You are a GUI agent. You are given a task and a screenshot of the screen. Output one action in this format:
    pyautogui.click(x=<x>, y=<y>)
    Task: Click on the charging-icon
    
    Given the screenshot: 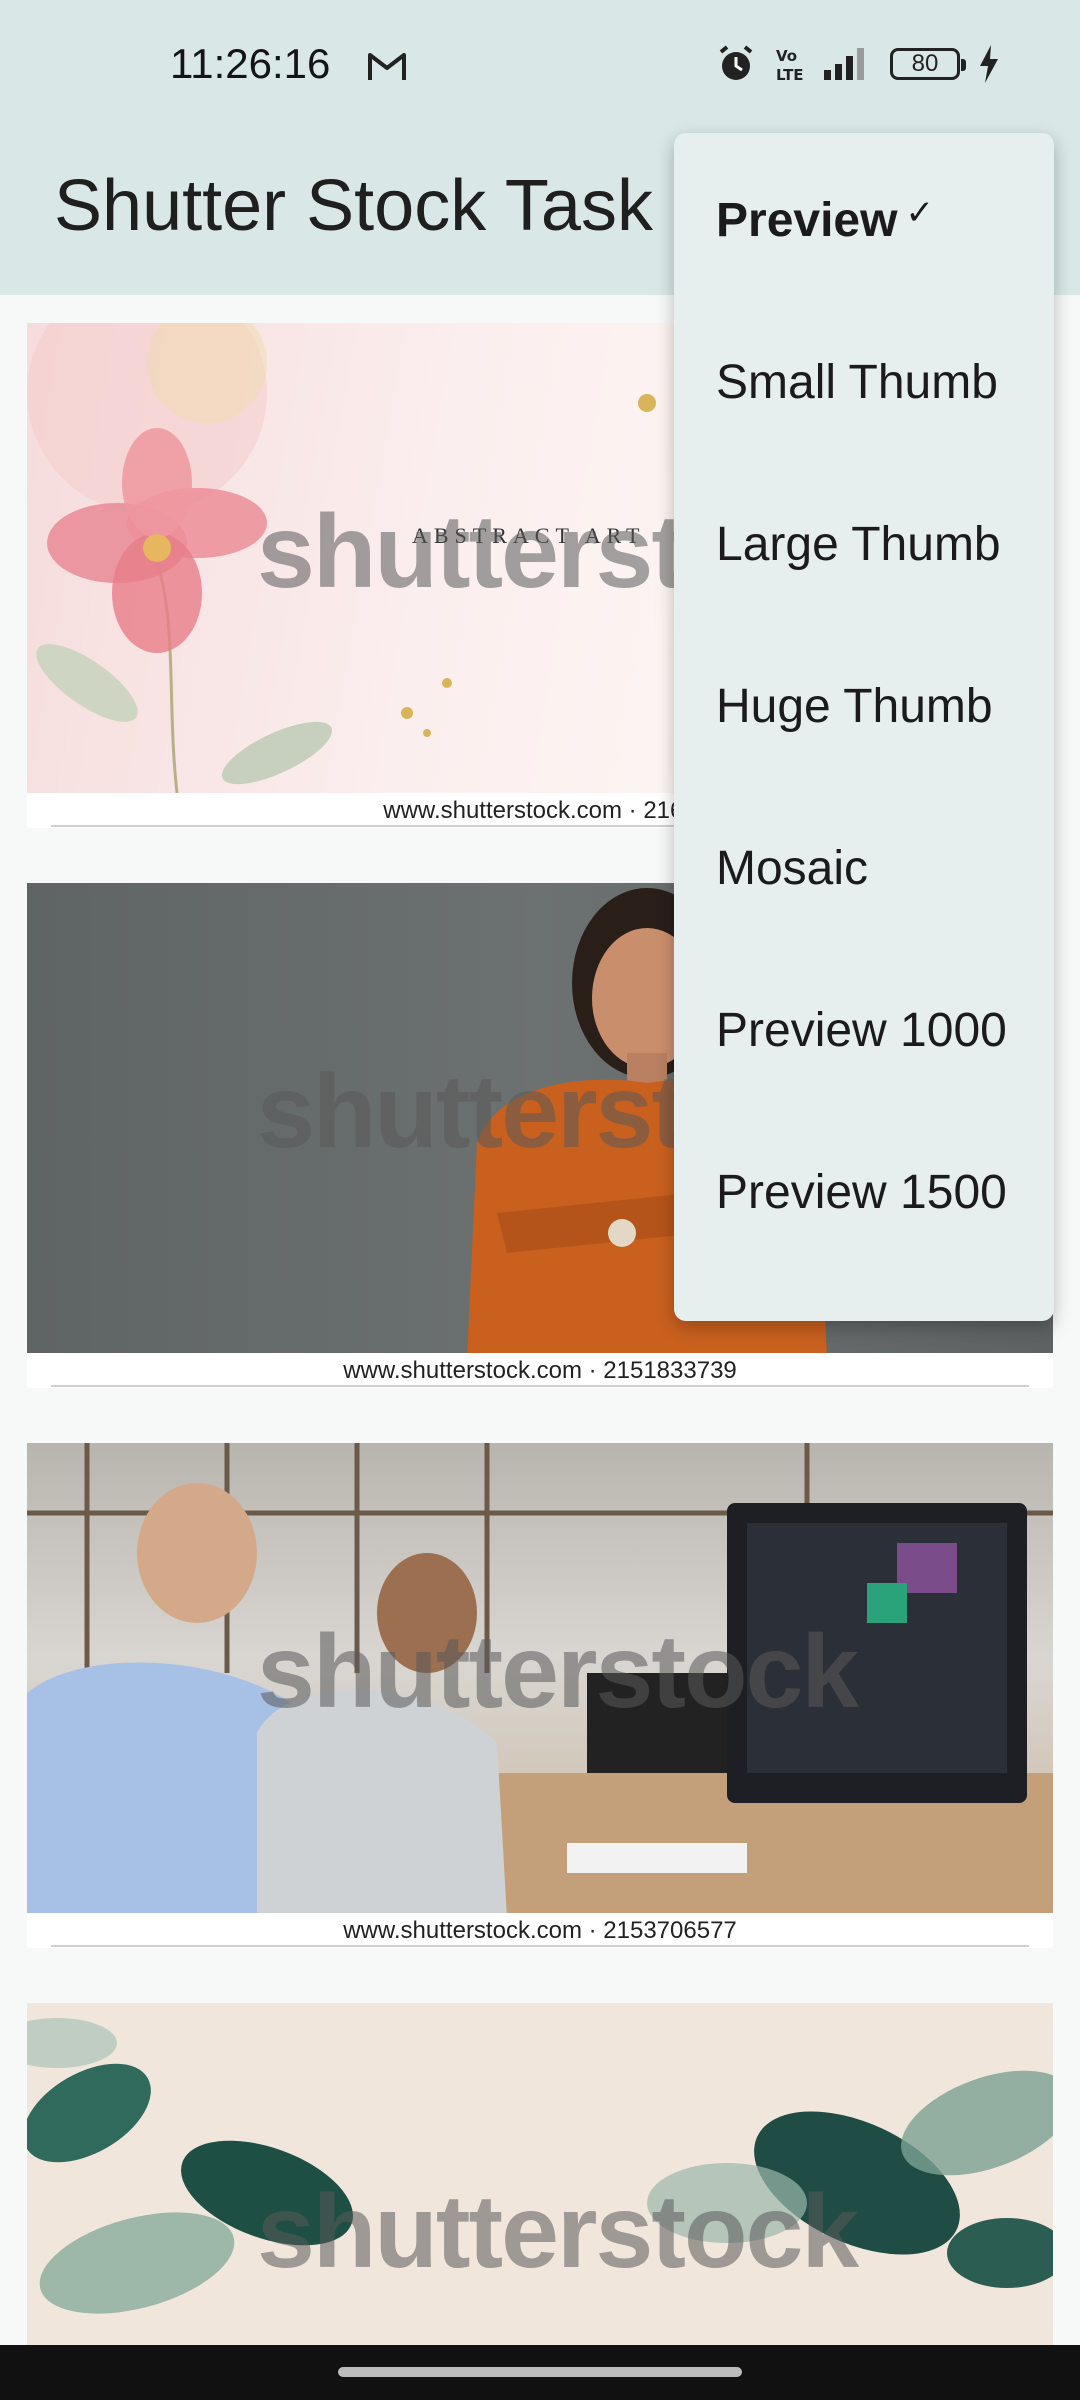 What is the action you would take?
    pyautogui.click(x=989, y=64)
    